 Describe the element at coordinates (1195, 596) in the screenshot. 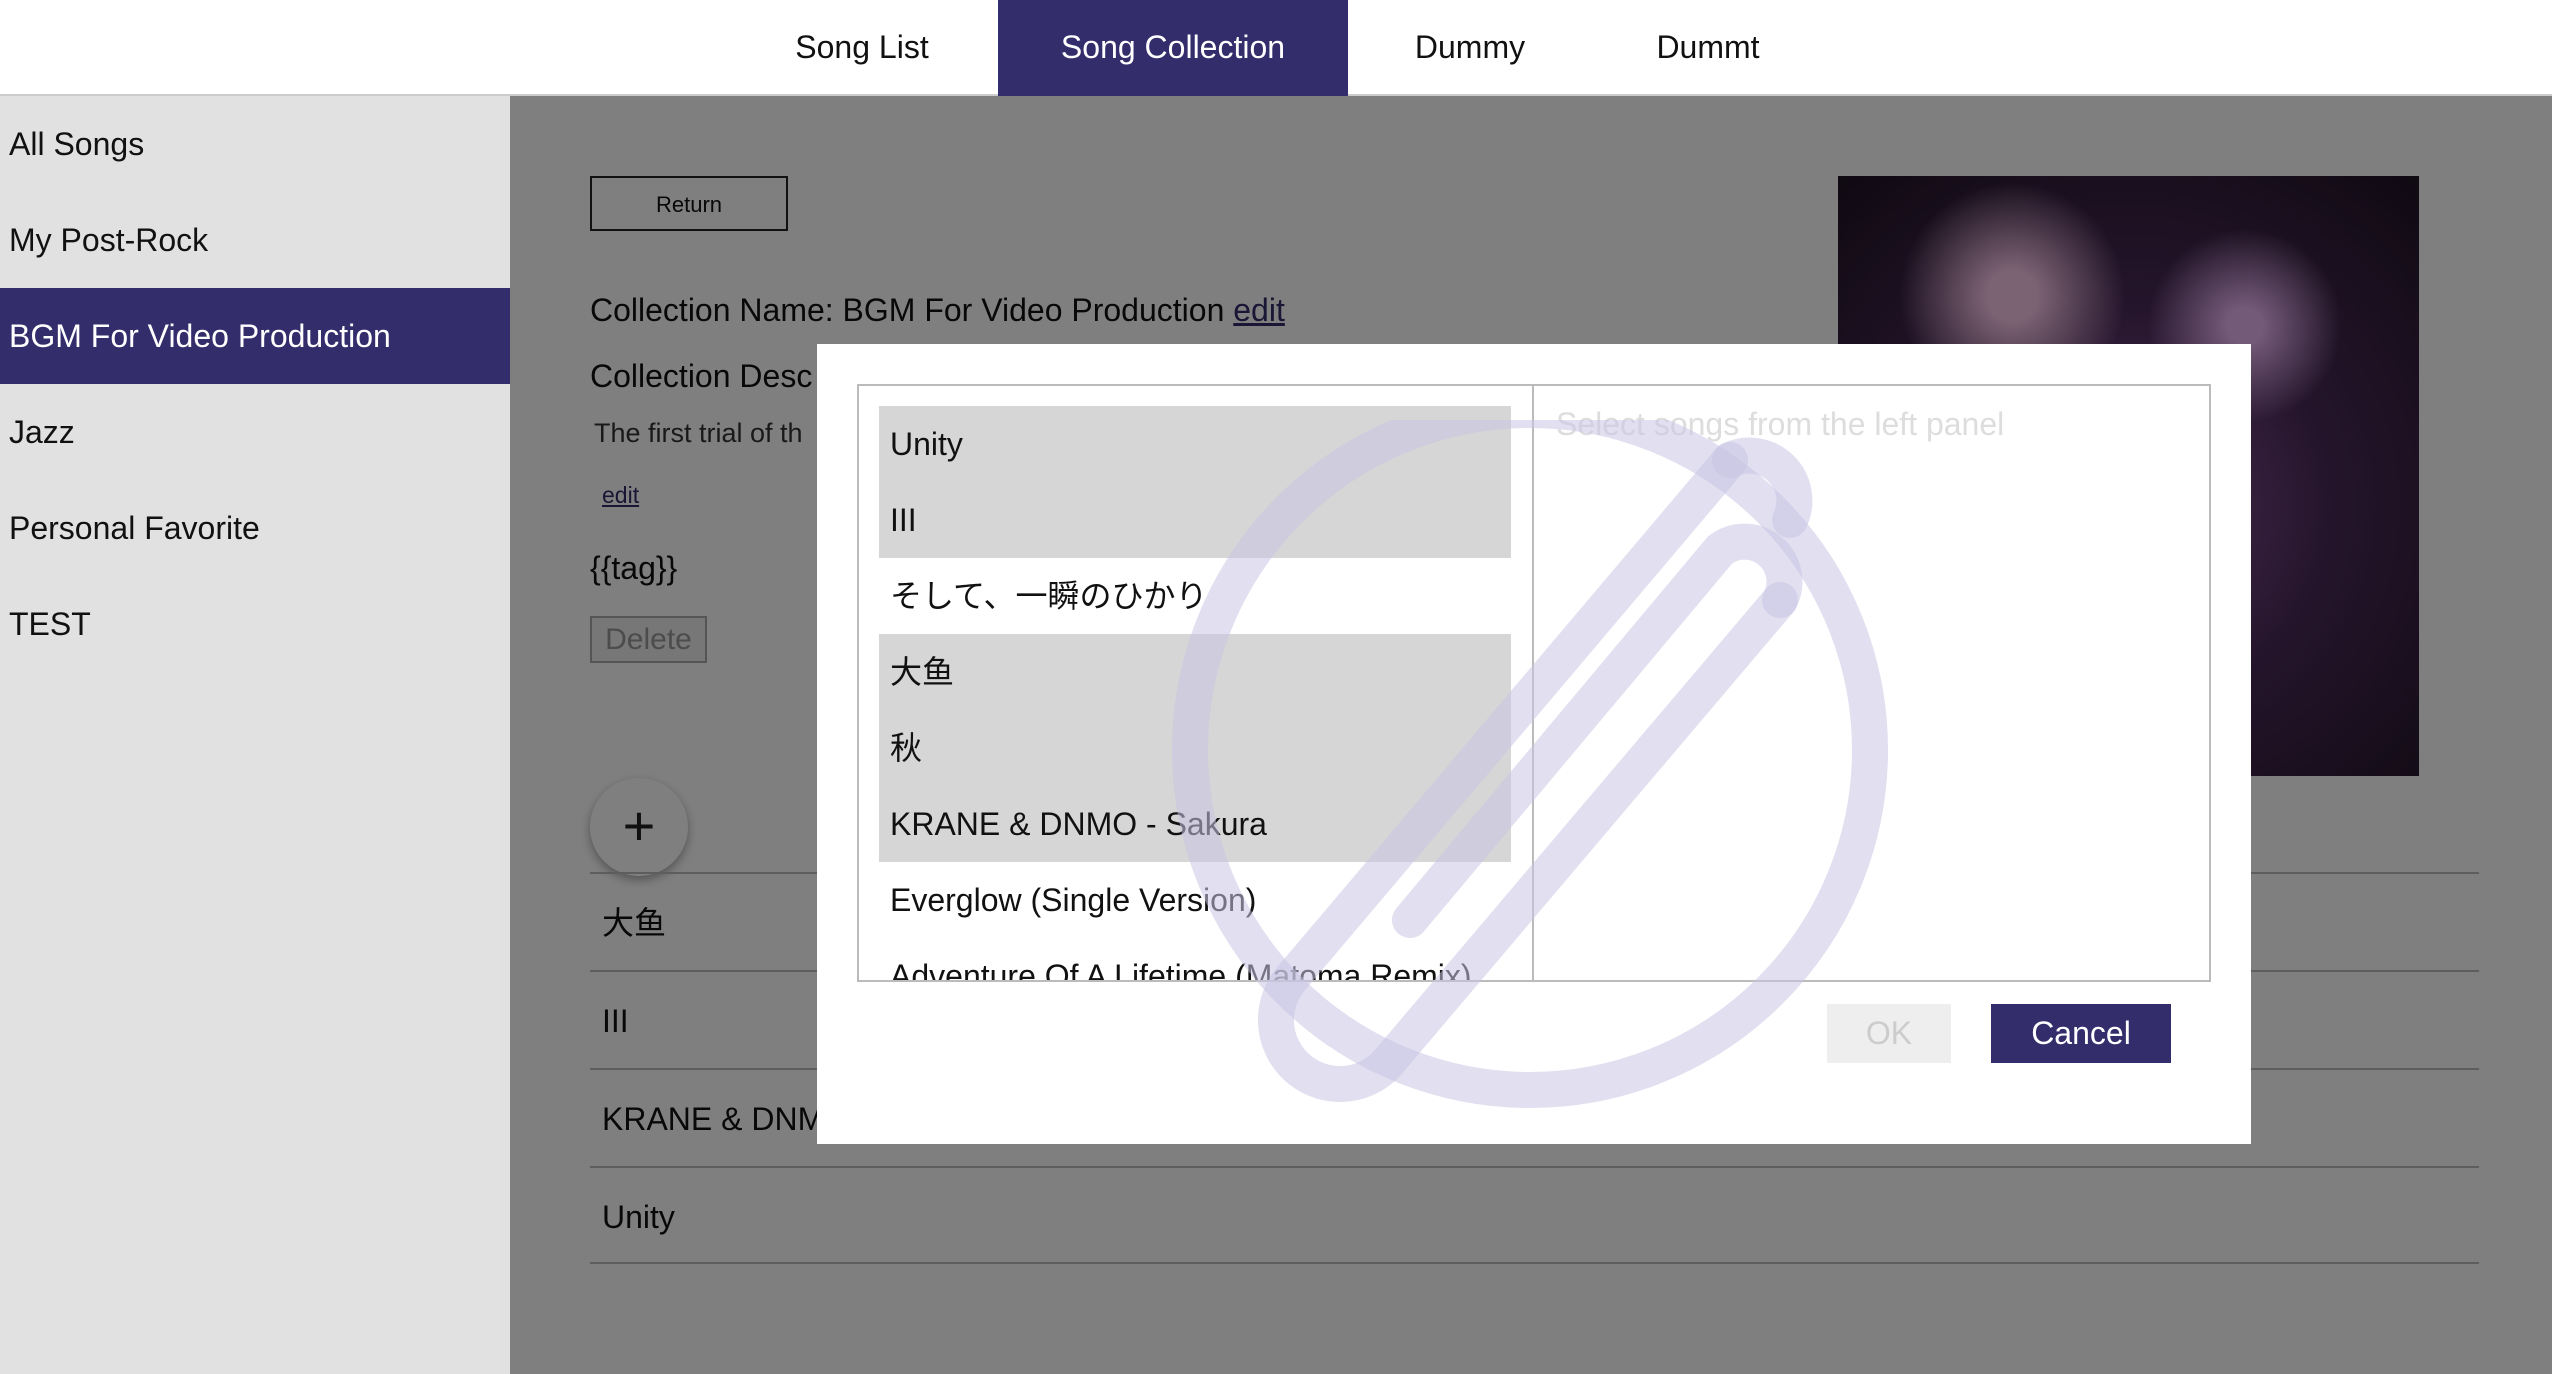

I see `list-item: そして、一瞬のひかり` at that location.